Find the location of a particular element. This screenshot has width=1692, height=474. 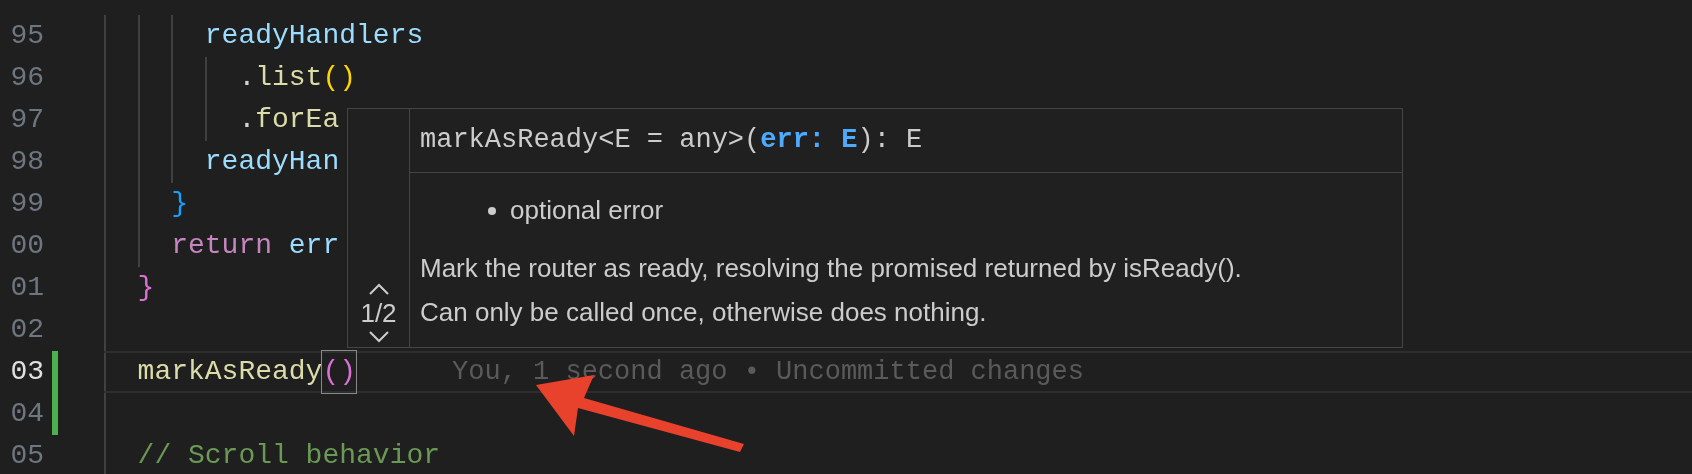

code-token: () is located at coordinates (339, 78).